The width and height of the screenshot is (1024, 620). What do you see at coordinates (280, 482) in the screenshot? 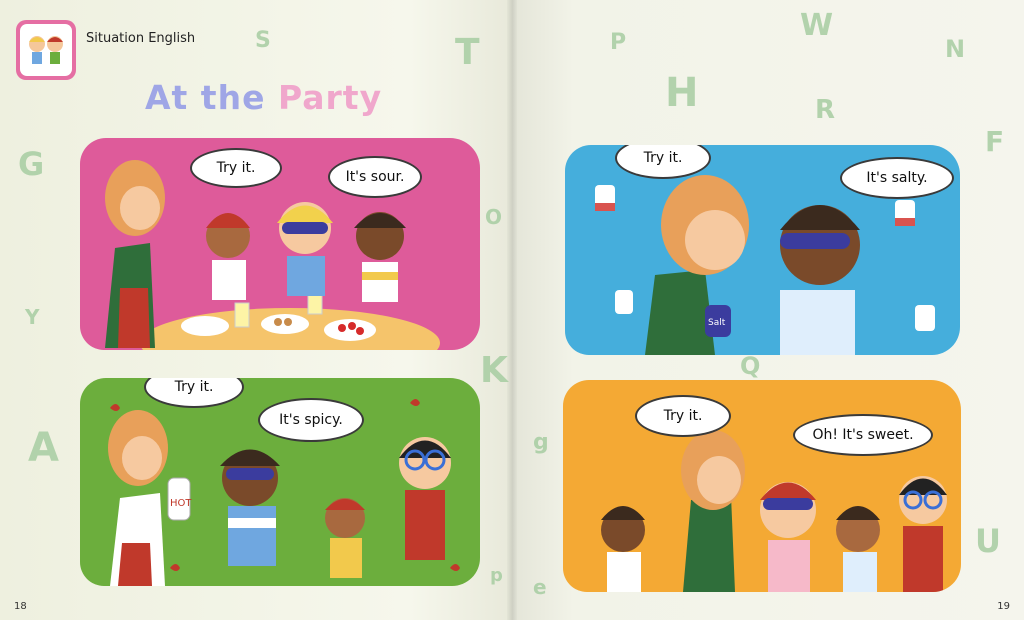
I see `panel-party-spicy: HOT Try it. It's spicy.` at bounding box center [280, 482].